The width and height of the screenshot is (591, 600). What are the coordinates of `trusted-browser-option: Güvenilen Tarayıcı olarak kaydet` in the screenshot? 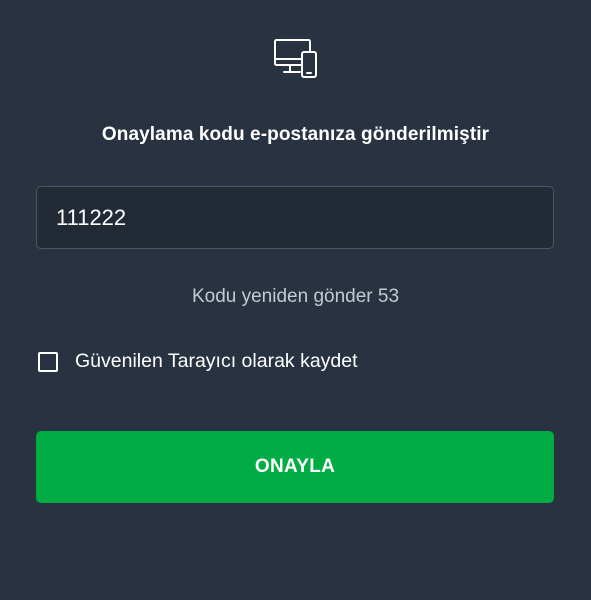 It's located at (198, 361).